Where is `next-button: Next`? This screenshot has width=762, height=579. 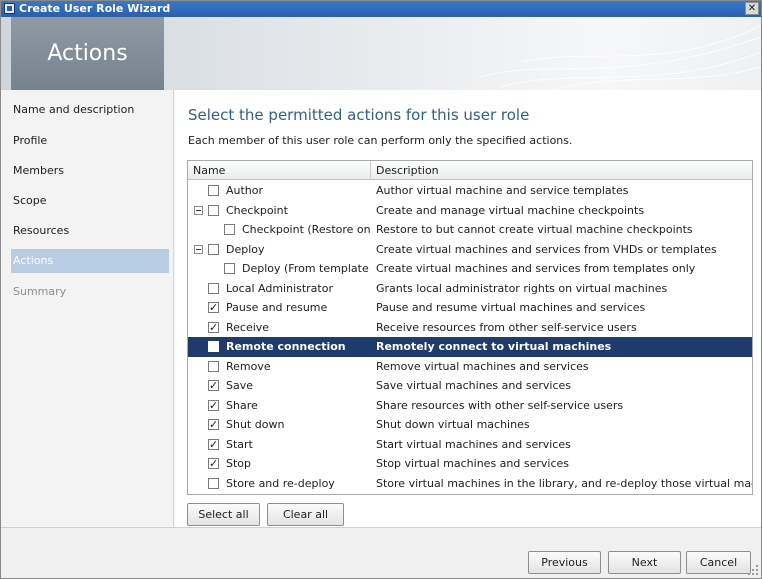
next-button: Next is located at coordinates (644, 562).